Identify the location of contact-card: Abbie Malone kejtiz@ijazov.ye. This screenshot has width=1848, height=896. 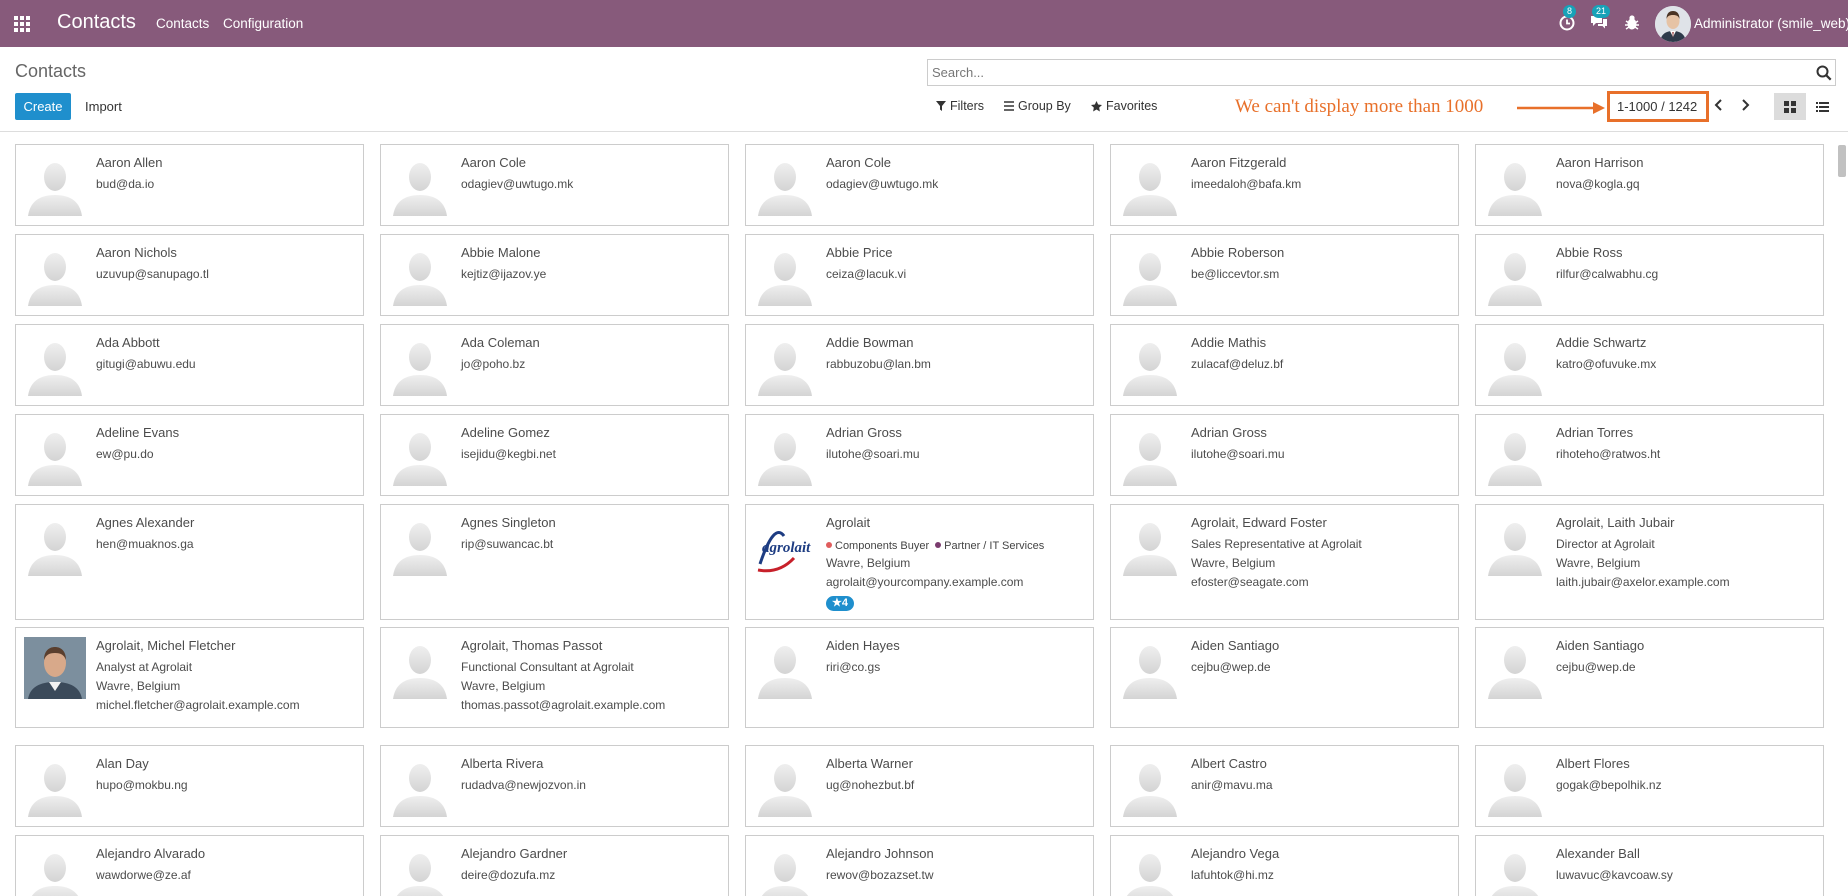
(554, 275).